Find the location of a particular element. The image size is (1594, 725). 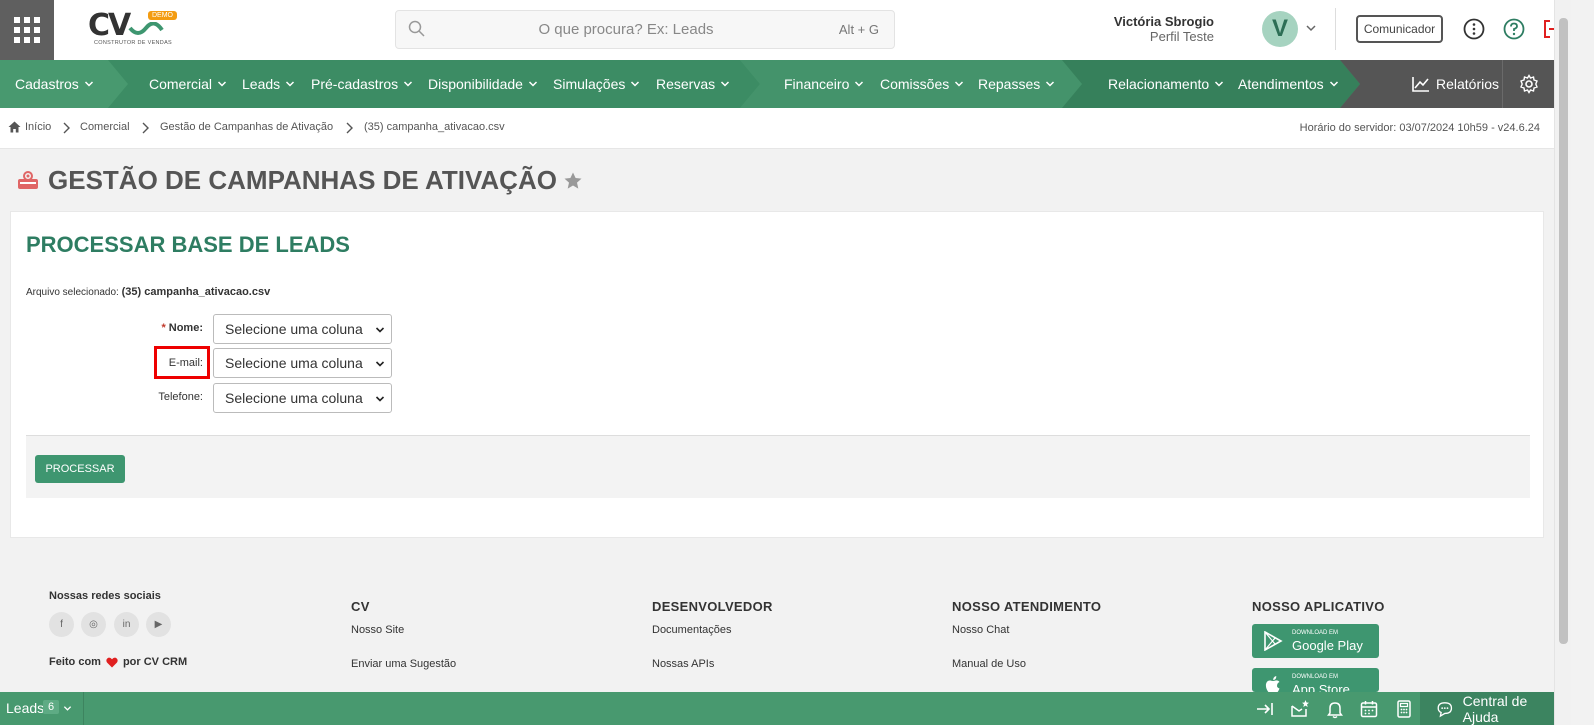

search-shortcut: Alt + G is located at coordinates (858, 29).